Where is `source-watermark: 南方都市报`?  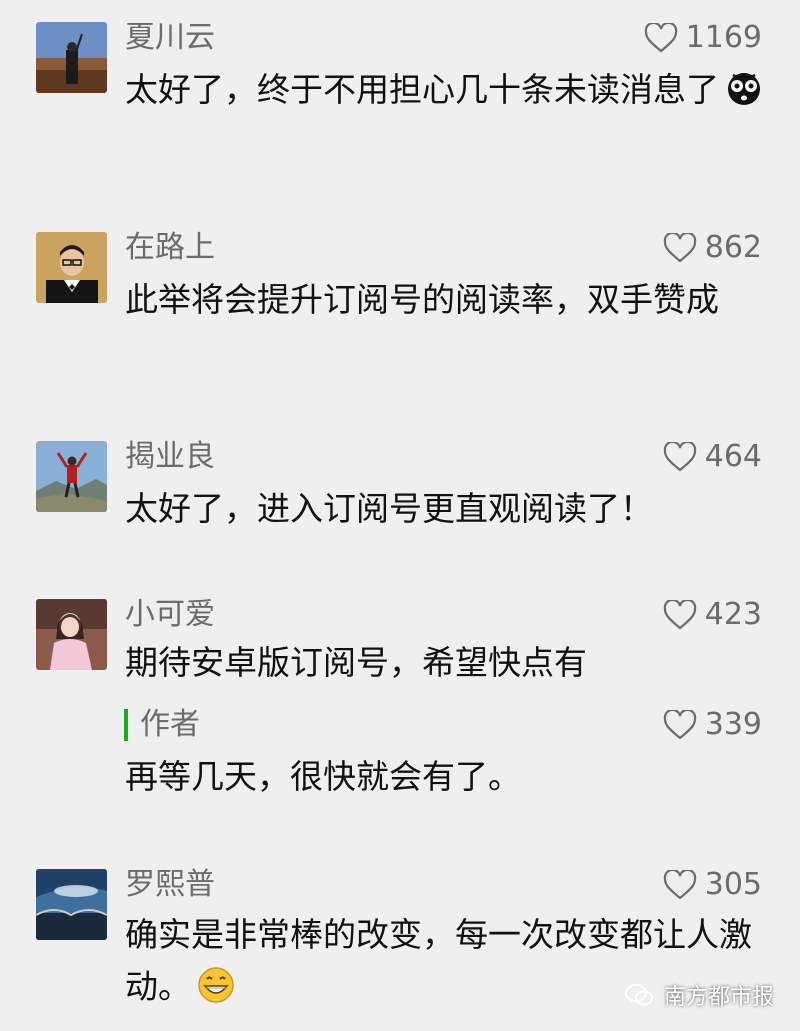
source-watermark: 南方都市报 is located at coordinates (699, 995).